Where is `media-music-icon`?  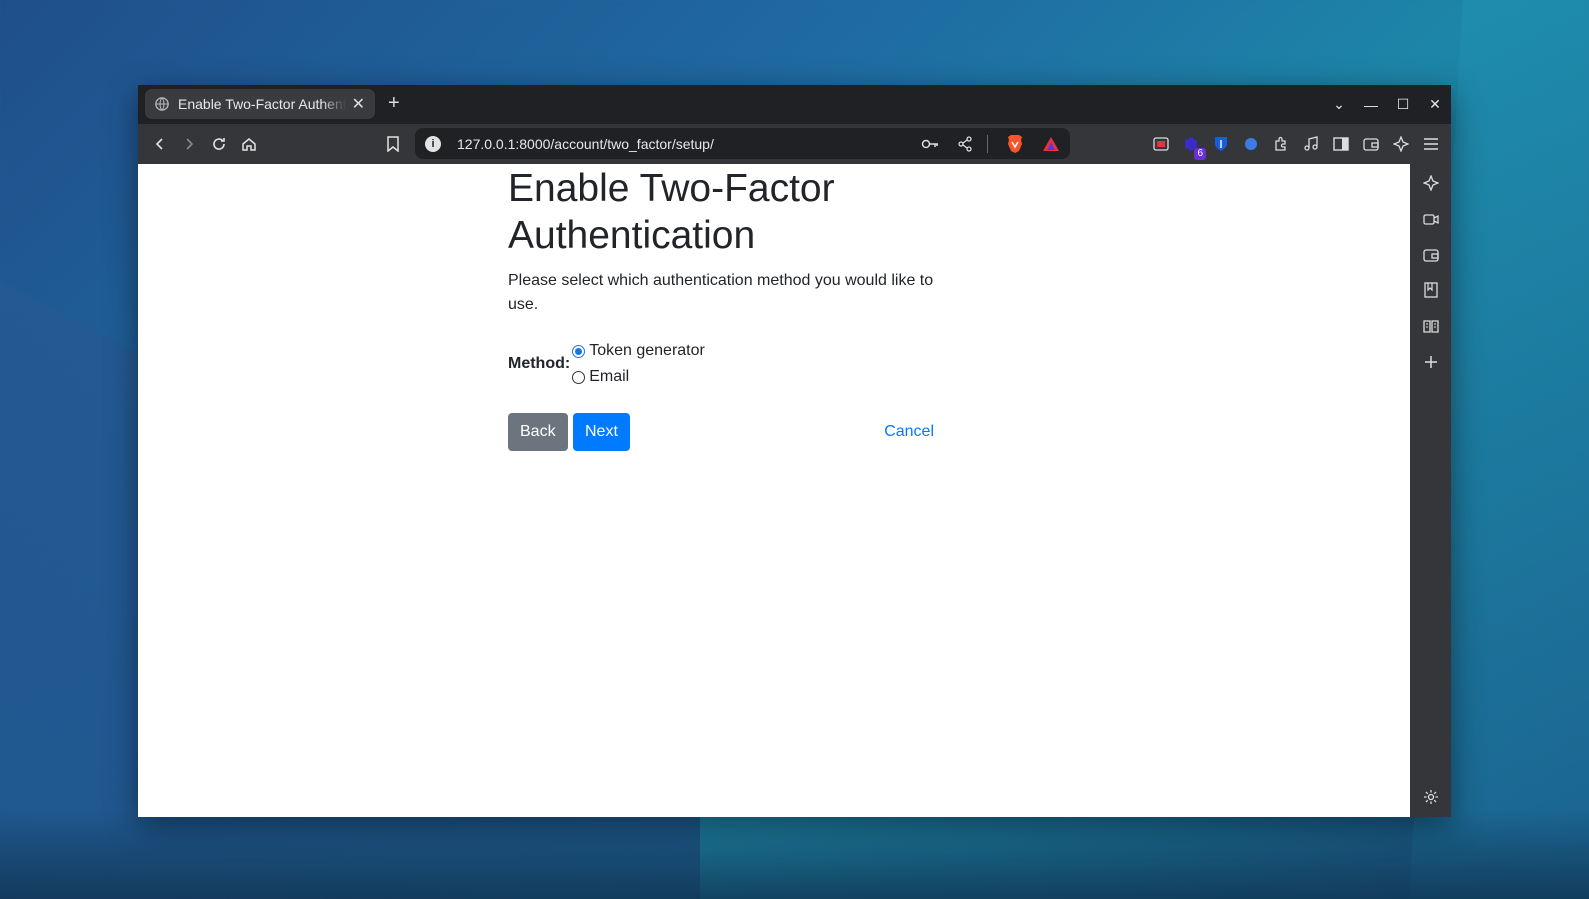 media-music-icon is located at coordinates (1310, 144).